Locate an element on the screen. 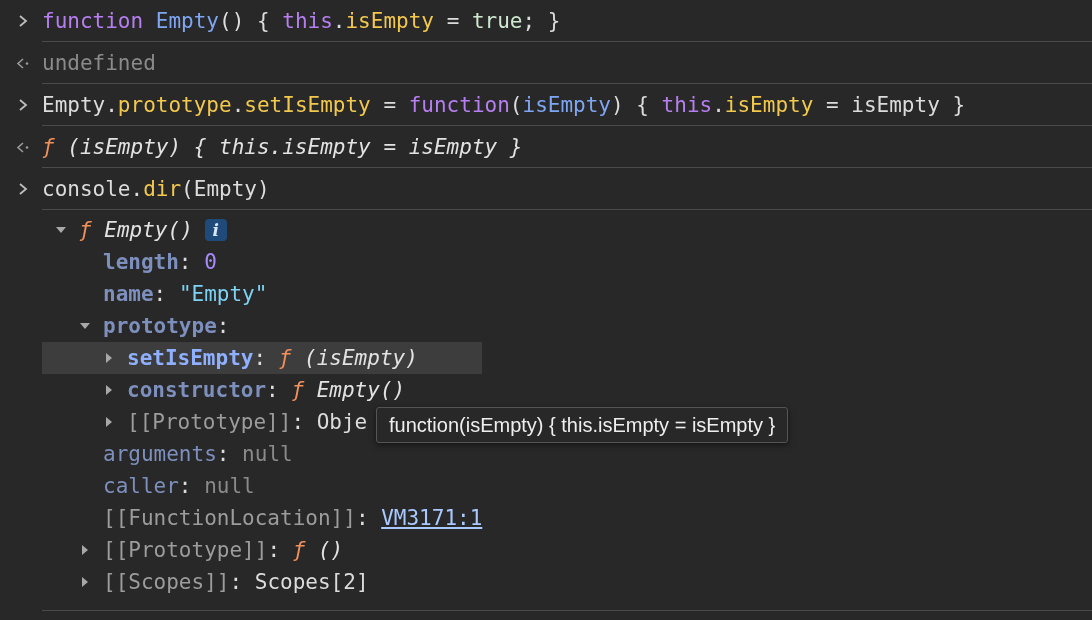 This screenshot has width=1092, height=620. property-text: setIsEmpty: ƒ (isEmpty) is located at coordinates (272, 358).